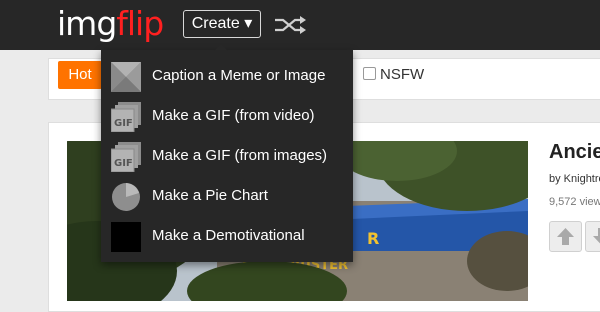  I want to click on post-views: 9,572 views, so click(574, 202).